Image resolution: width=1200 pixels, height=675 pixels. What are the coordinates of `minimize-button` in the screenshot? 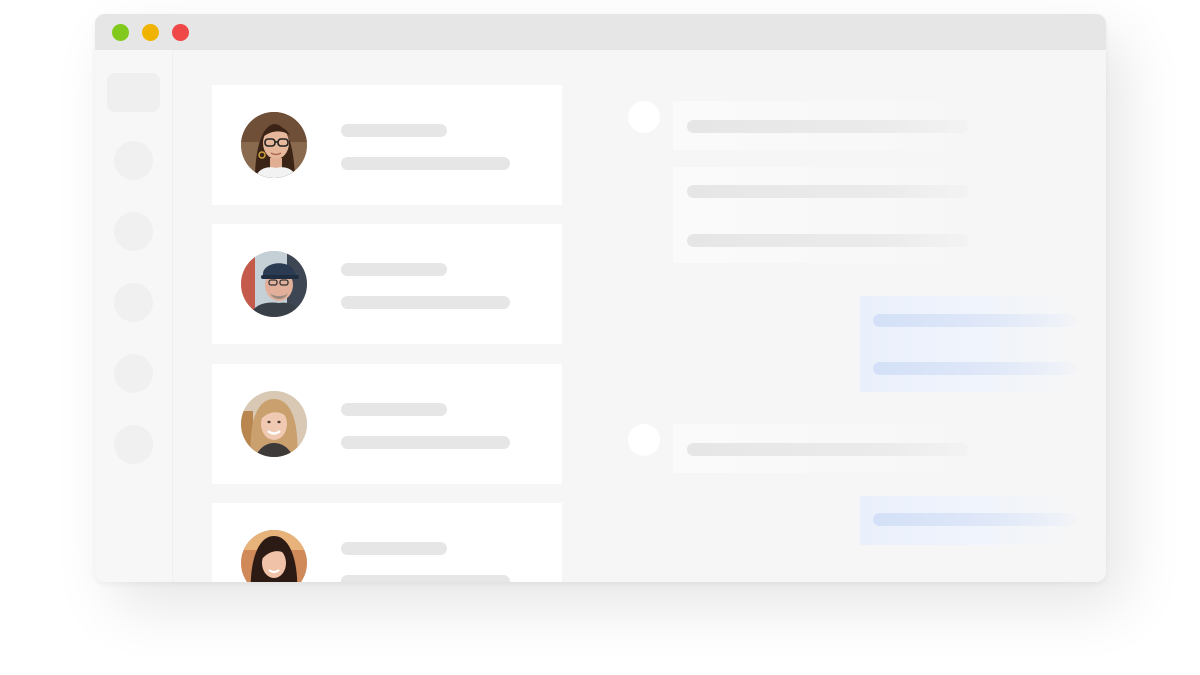 It's located at (150, 32).